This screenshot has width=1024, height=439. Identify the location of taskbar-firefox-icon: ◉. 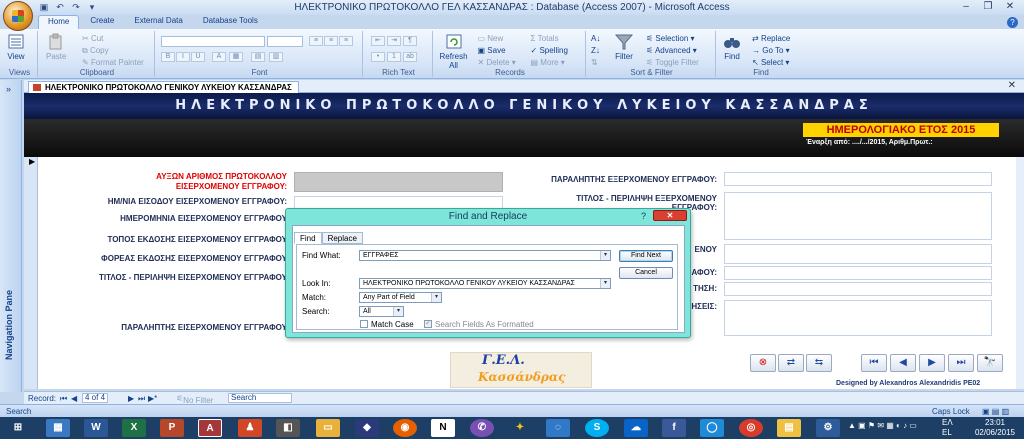
(405, 428).